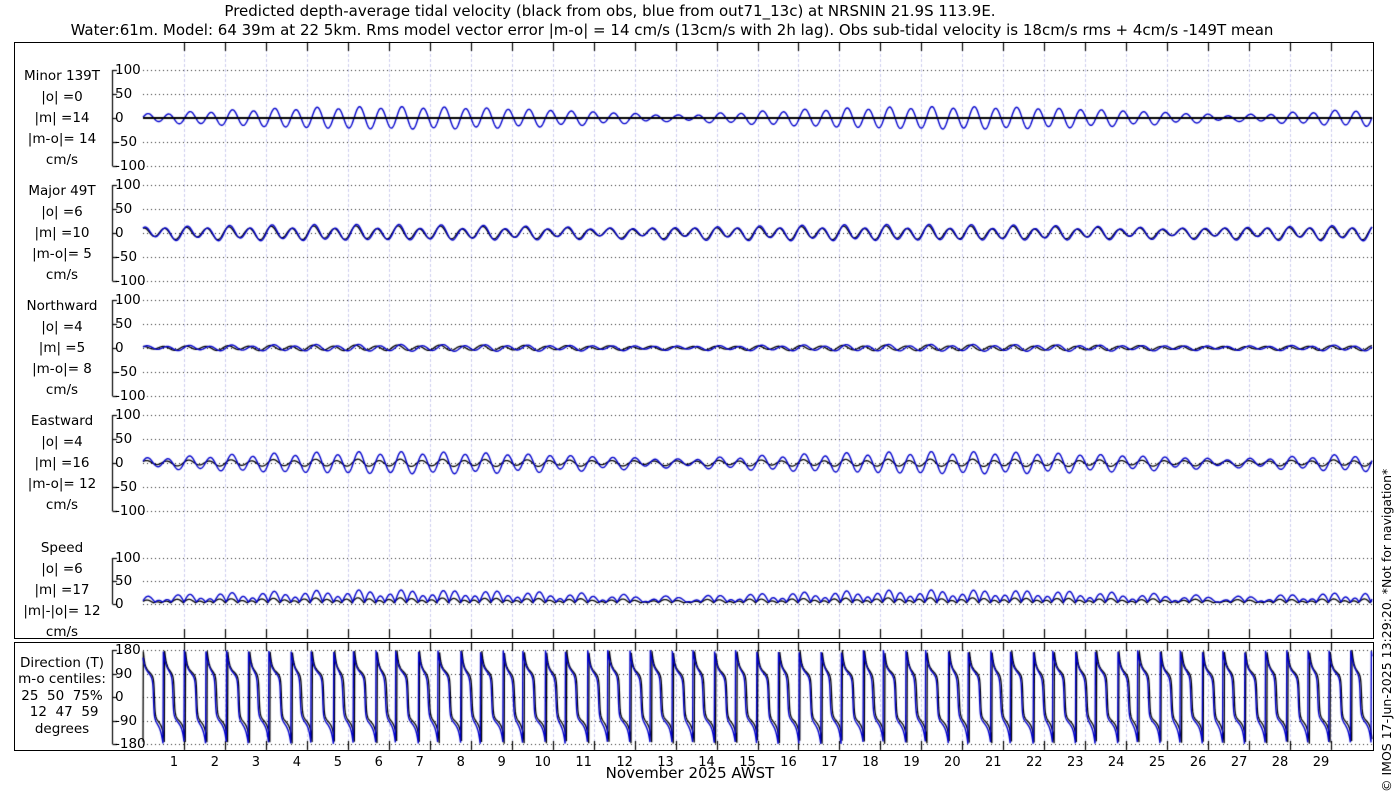 The image size is (1400, 800). Describe the element at coordinates (124, 209) in the screenshot. I see `ytick-major-50: 50` at that location.